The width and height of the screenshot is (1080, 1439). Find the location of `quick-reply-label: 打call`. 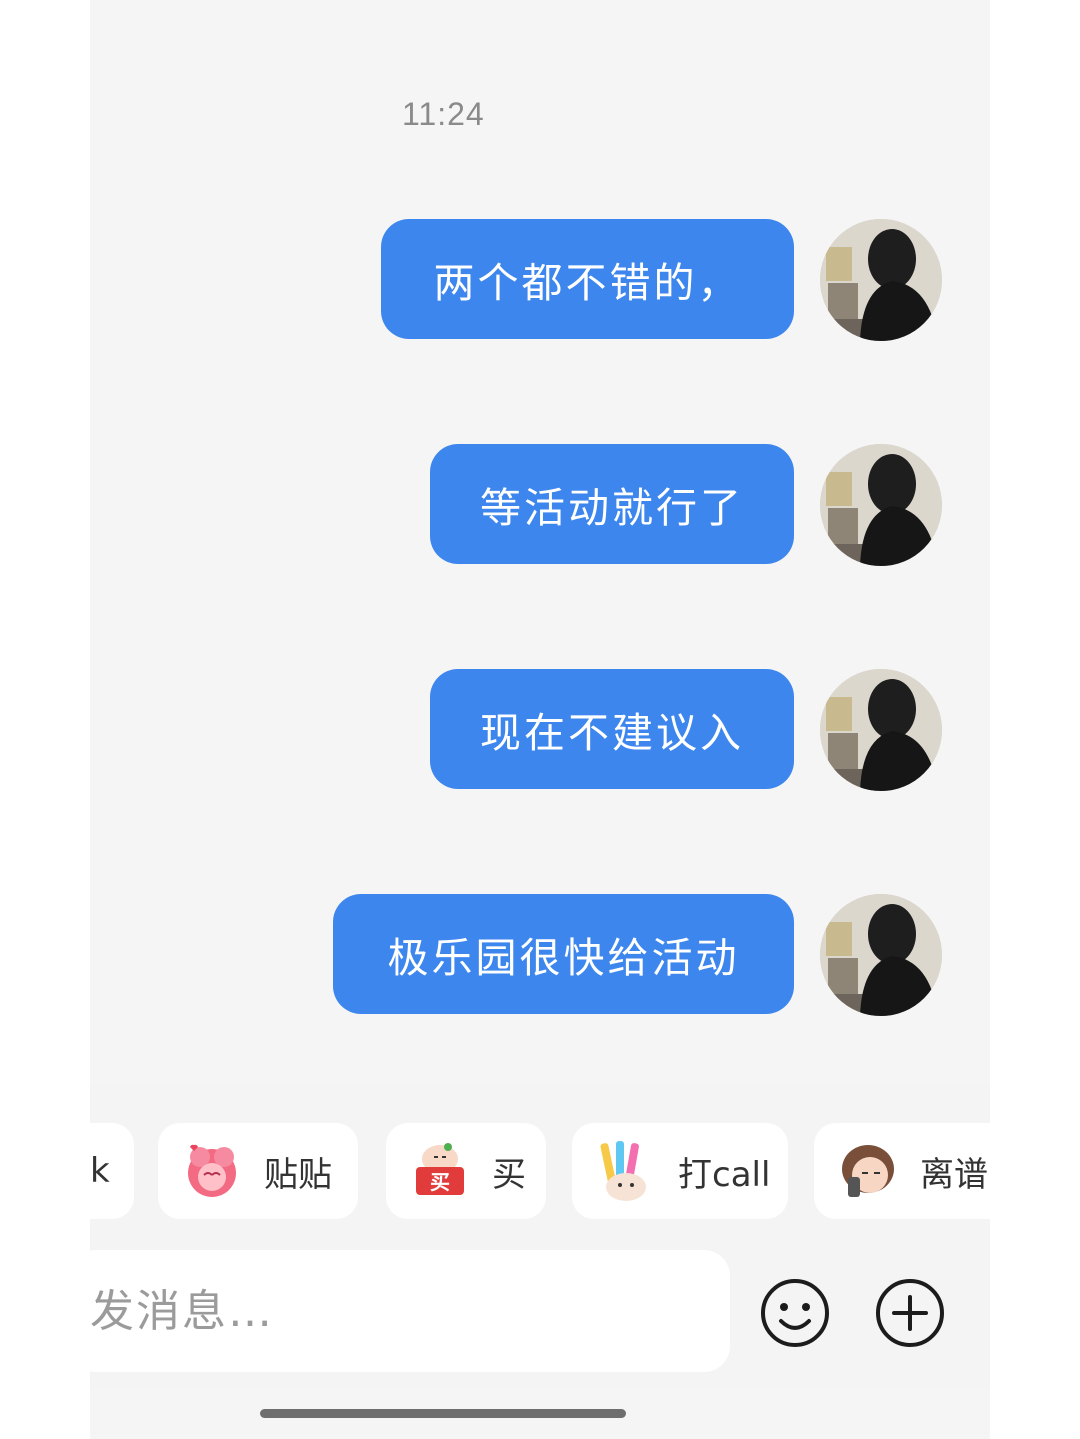

quick-reply-label: 打call is located at coordinates (724, 1174).